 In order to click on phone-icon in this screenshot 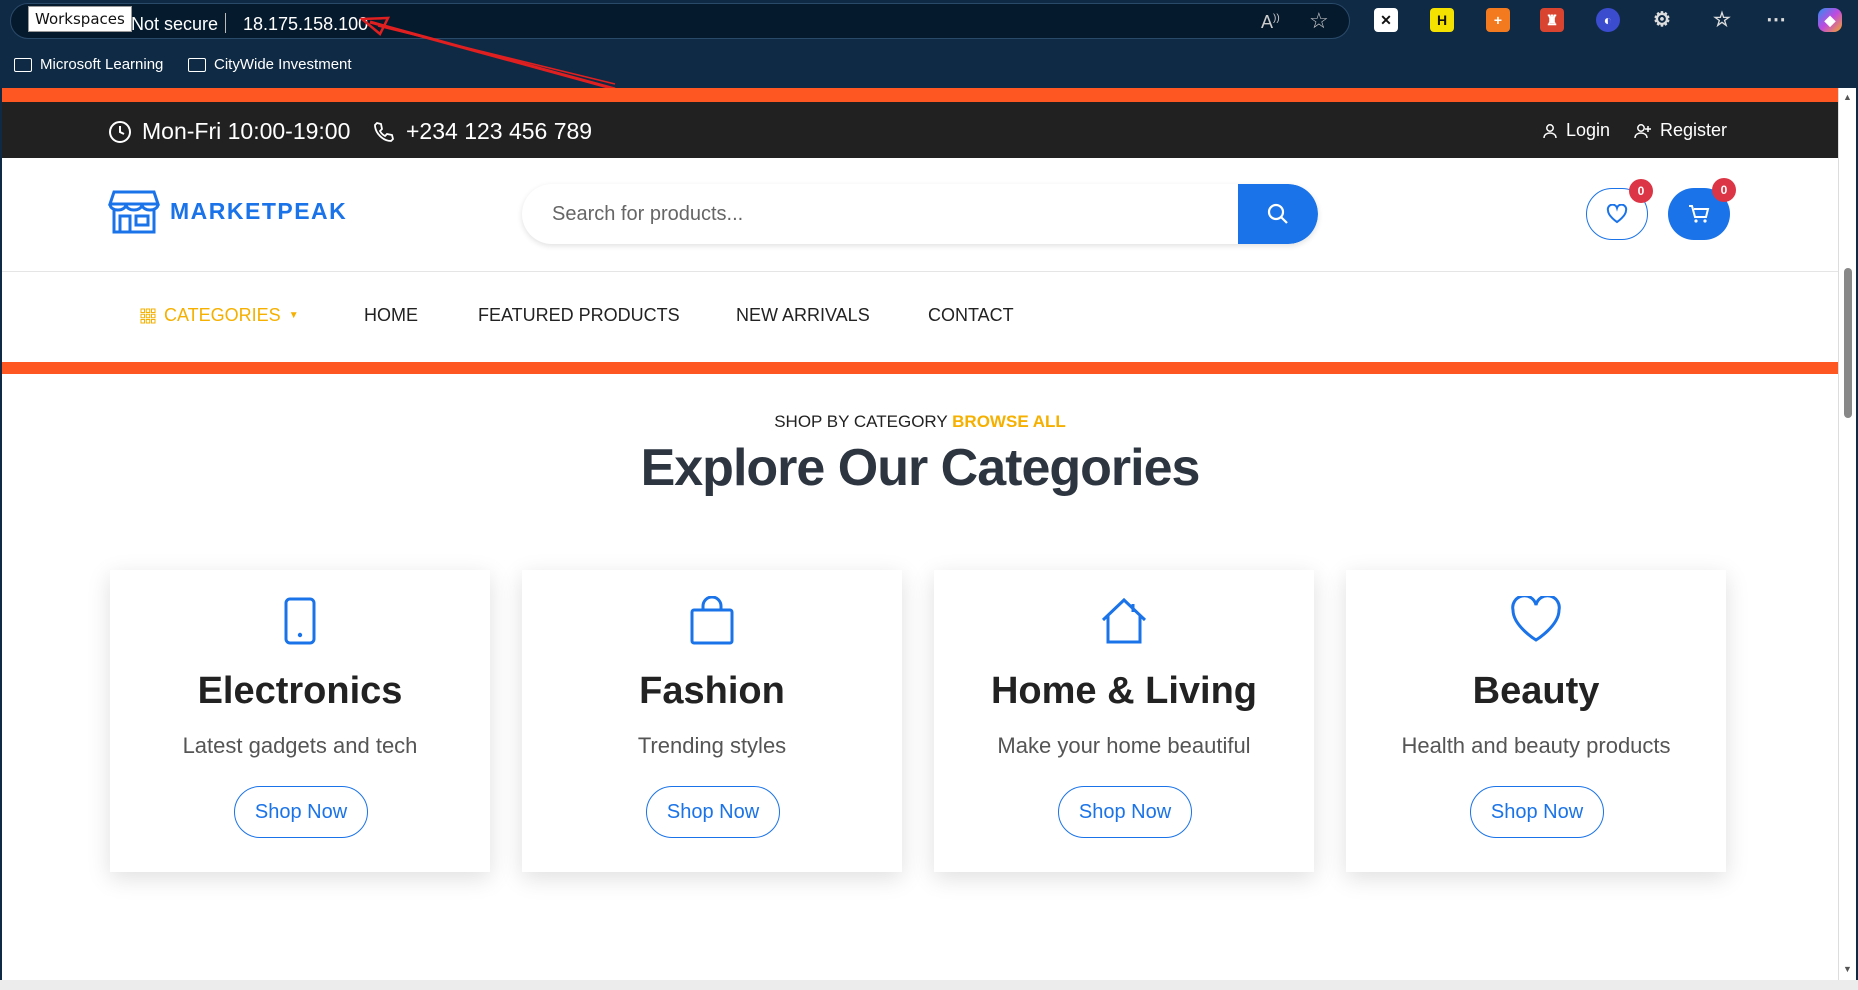, I will do `click(300, 621)`.